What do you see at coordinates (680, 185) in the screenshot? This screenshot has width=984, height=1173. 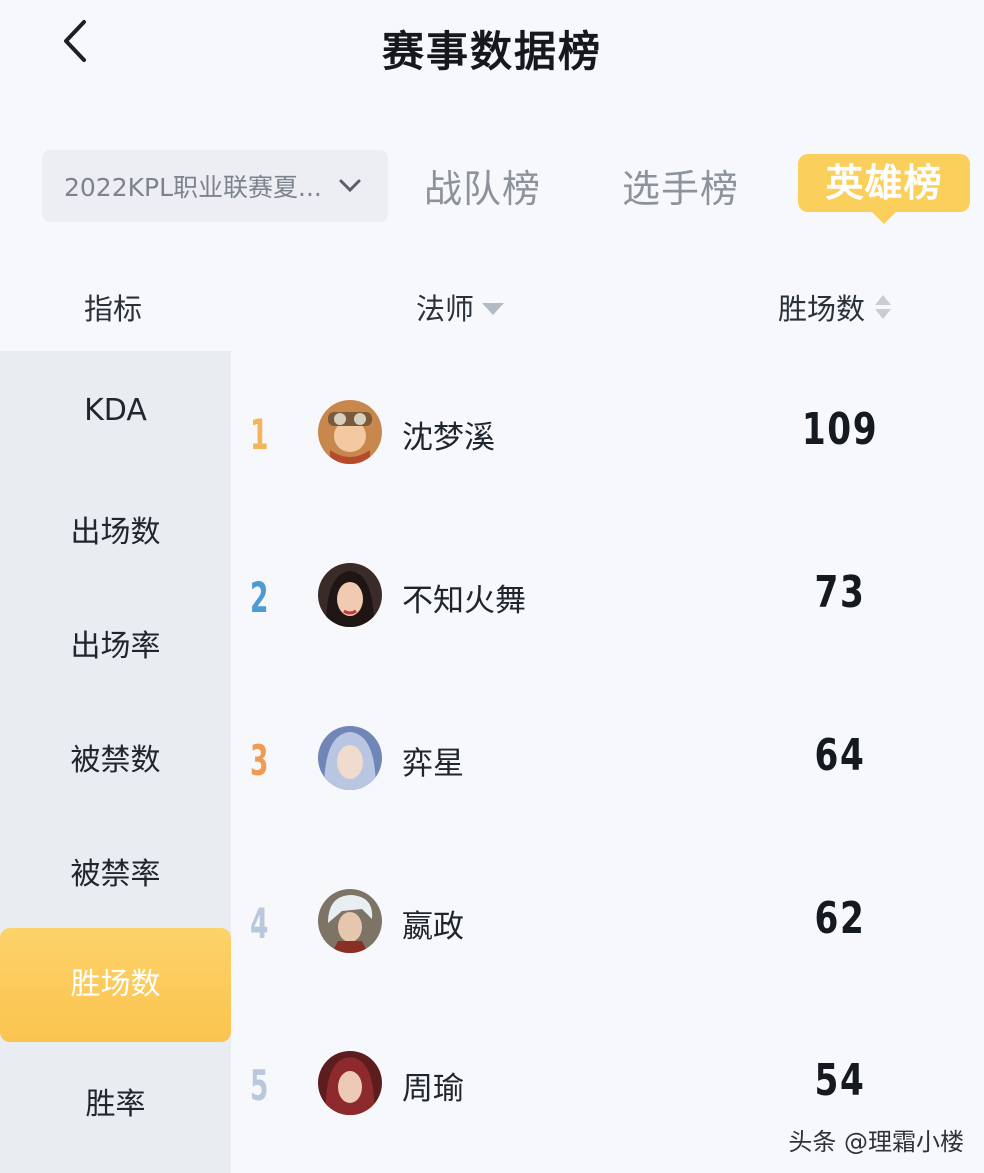 I see `tab-player-ranking: 选手榜` at bounding box center [680, 185].